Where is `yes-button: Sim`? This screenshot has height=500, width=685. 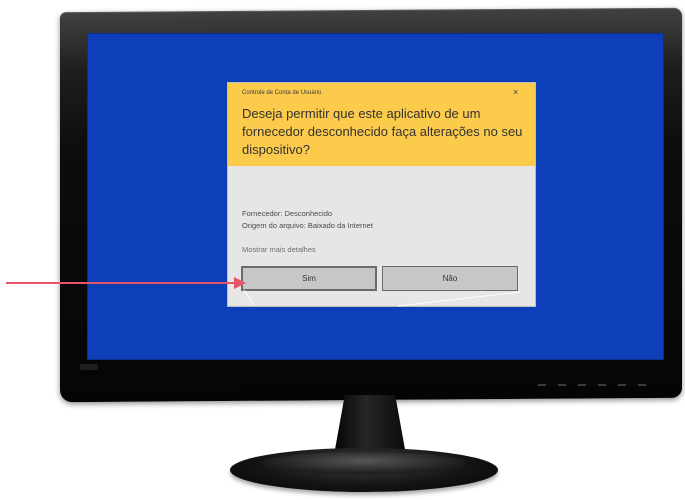
yes-button: Sim is located at coordinates (309, 278).